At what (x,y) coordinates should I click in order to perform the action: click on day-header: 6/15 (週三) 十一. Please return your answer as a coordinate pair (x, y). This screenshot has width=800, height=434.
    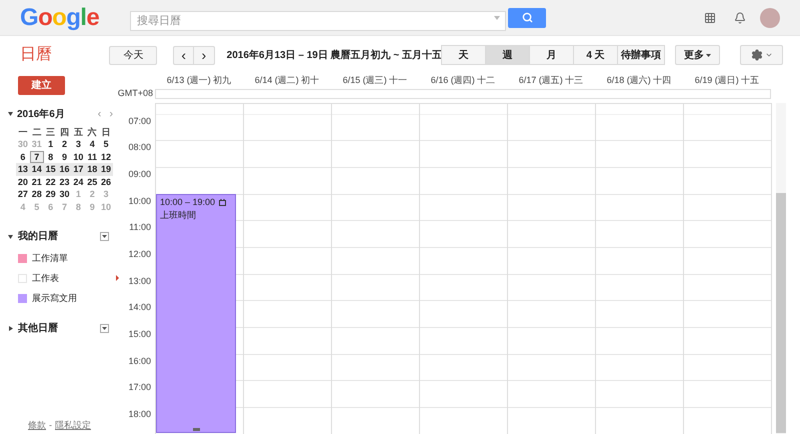
    Looking at the image, I should click on (375, 80).